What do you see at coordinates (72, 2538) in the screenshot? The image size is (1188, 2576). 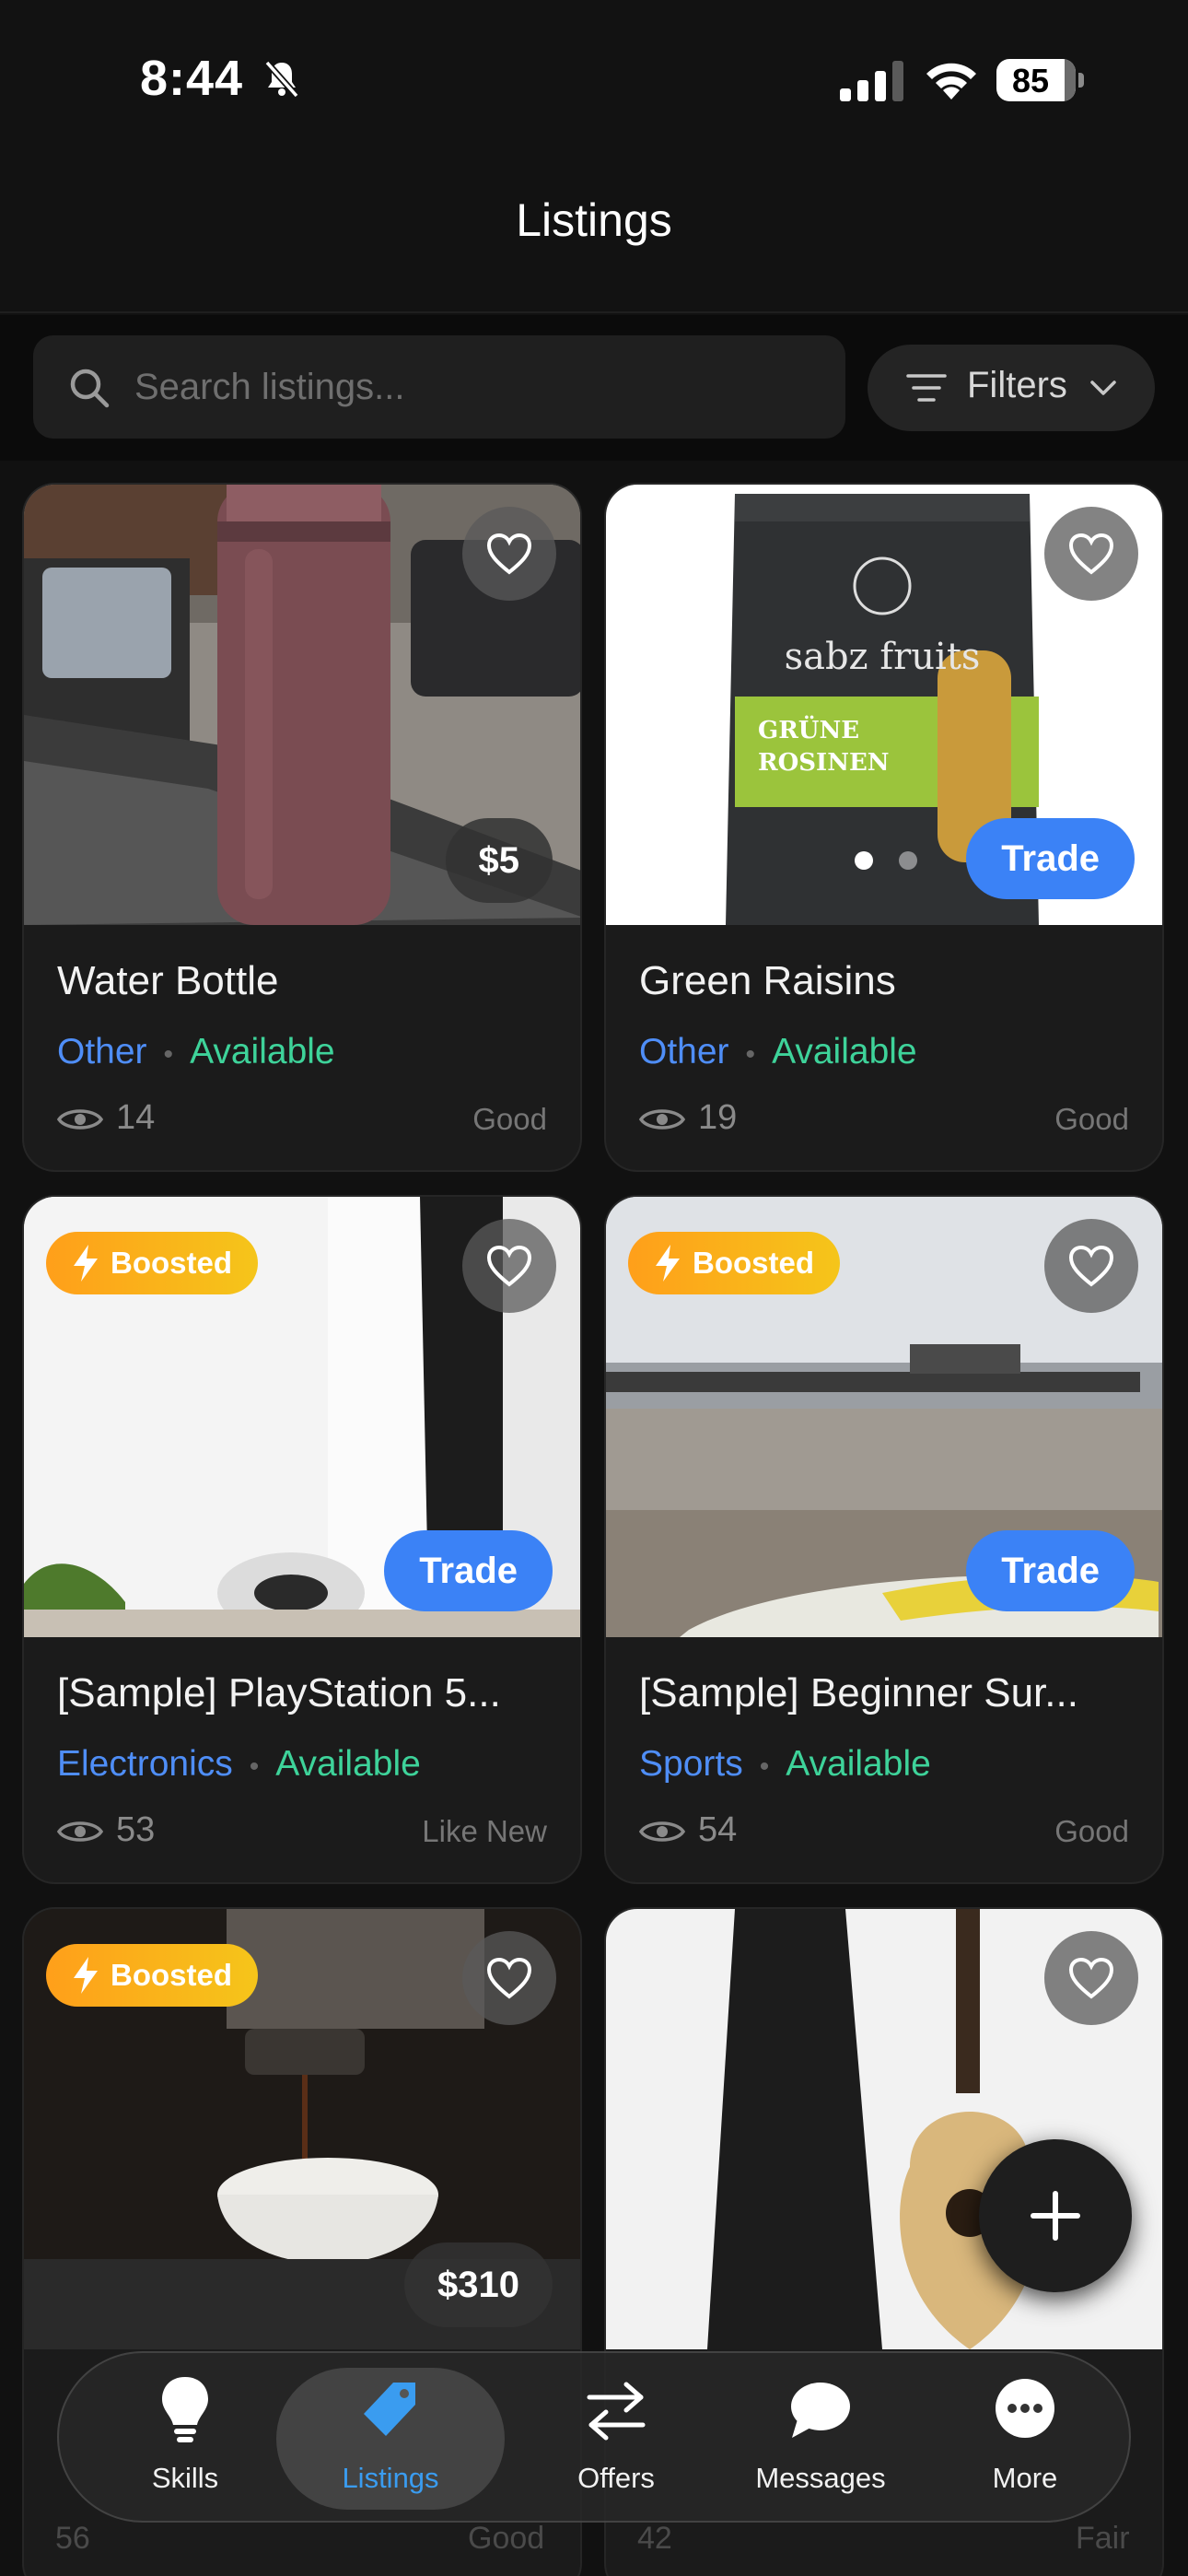 I see `views-count: 56` at bounding box center [72, 2538].